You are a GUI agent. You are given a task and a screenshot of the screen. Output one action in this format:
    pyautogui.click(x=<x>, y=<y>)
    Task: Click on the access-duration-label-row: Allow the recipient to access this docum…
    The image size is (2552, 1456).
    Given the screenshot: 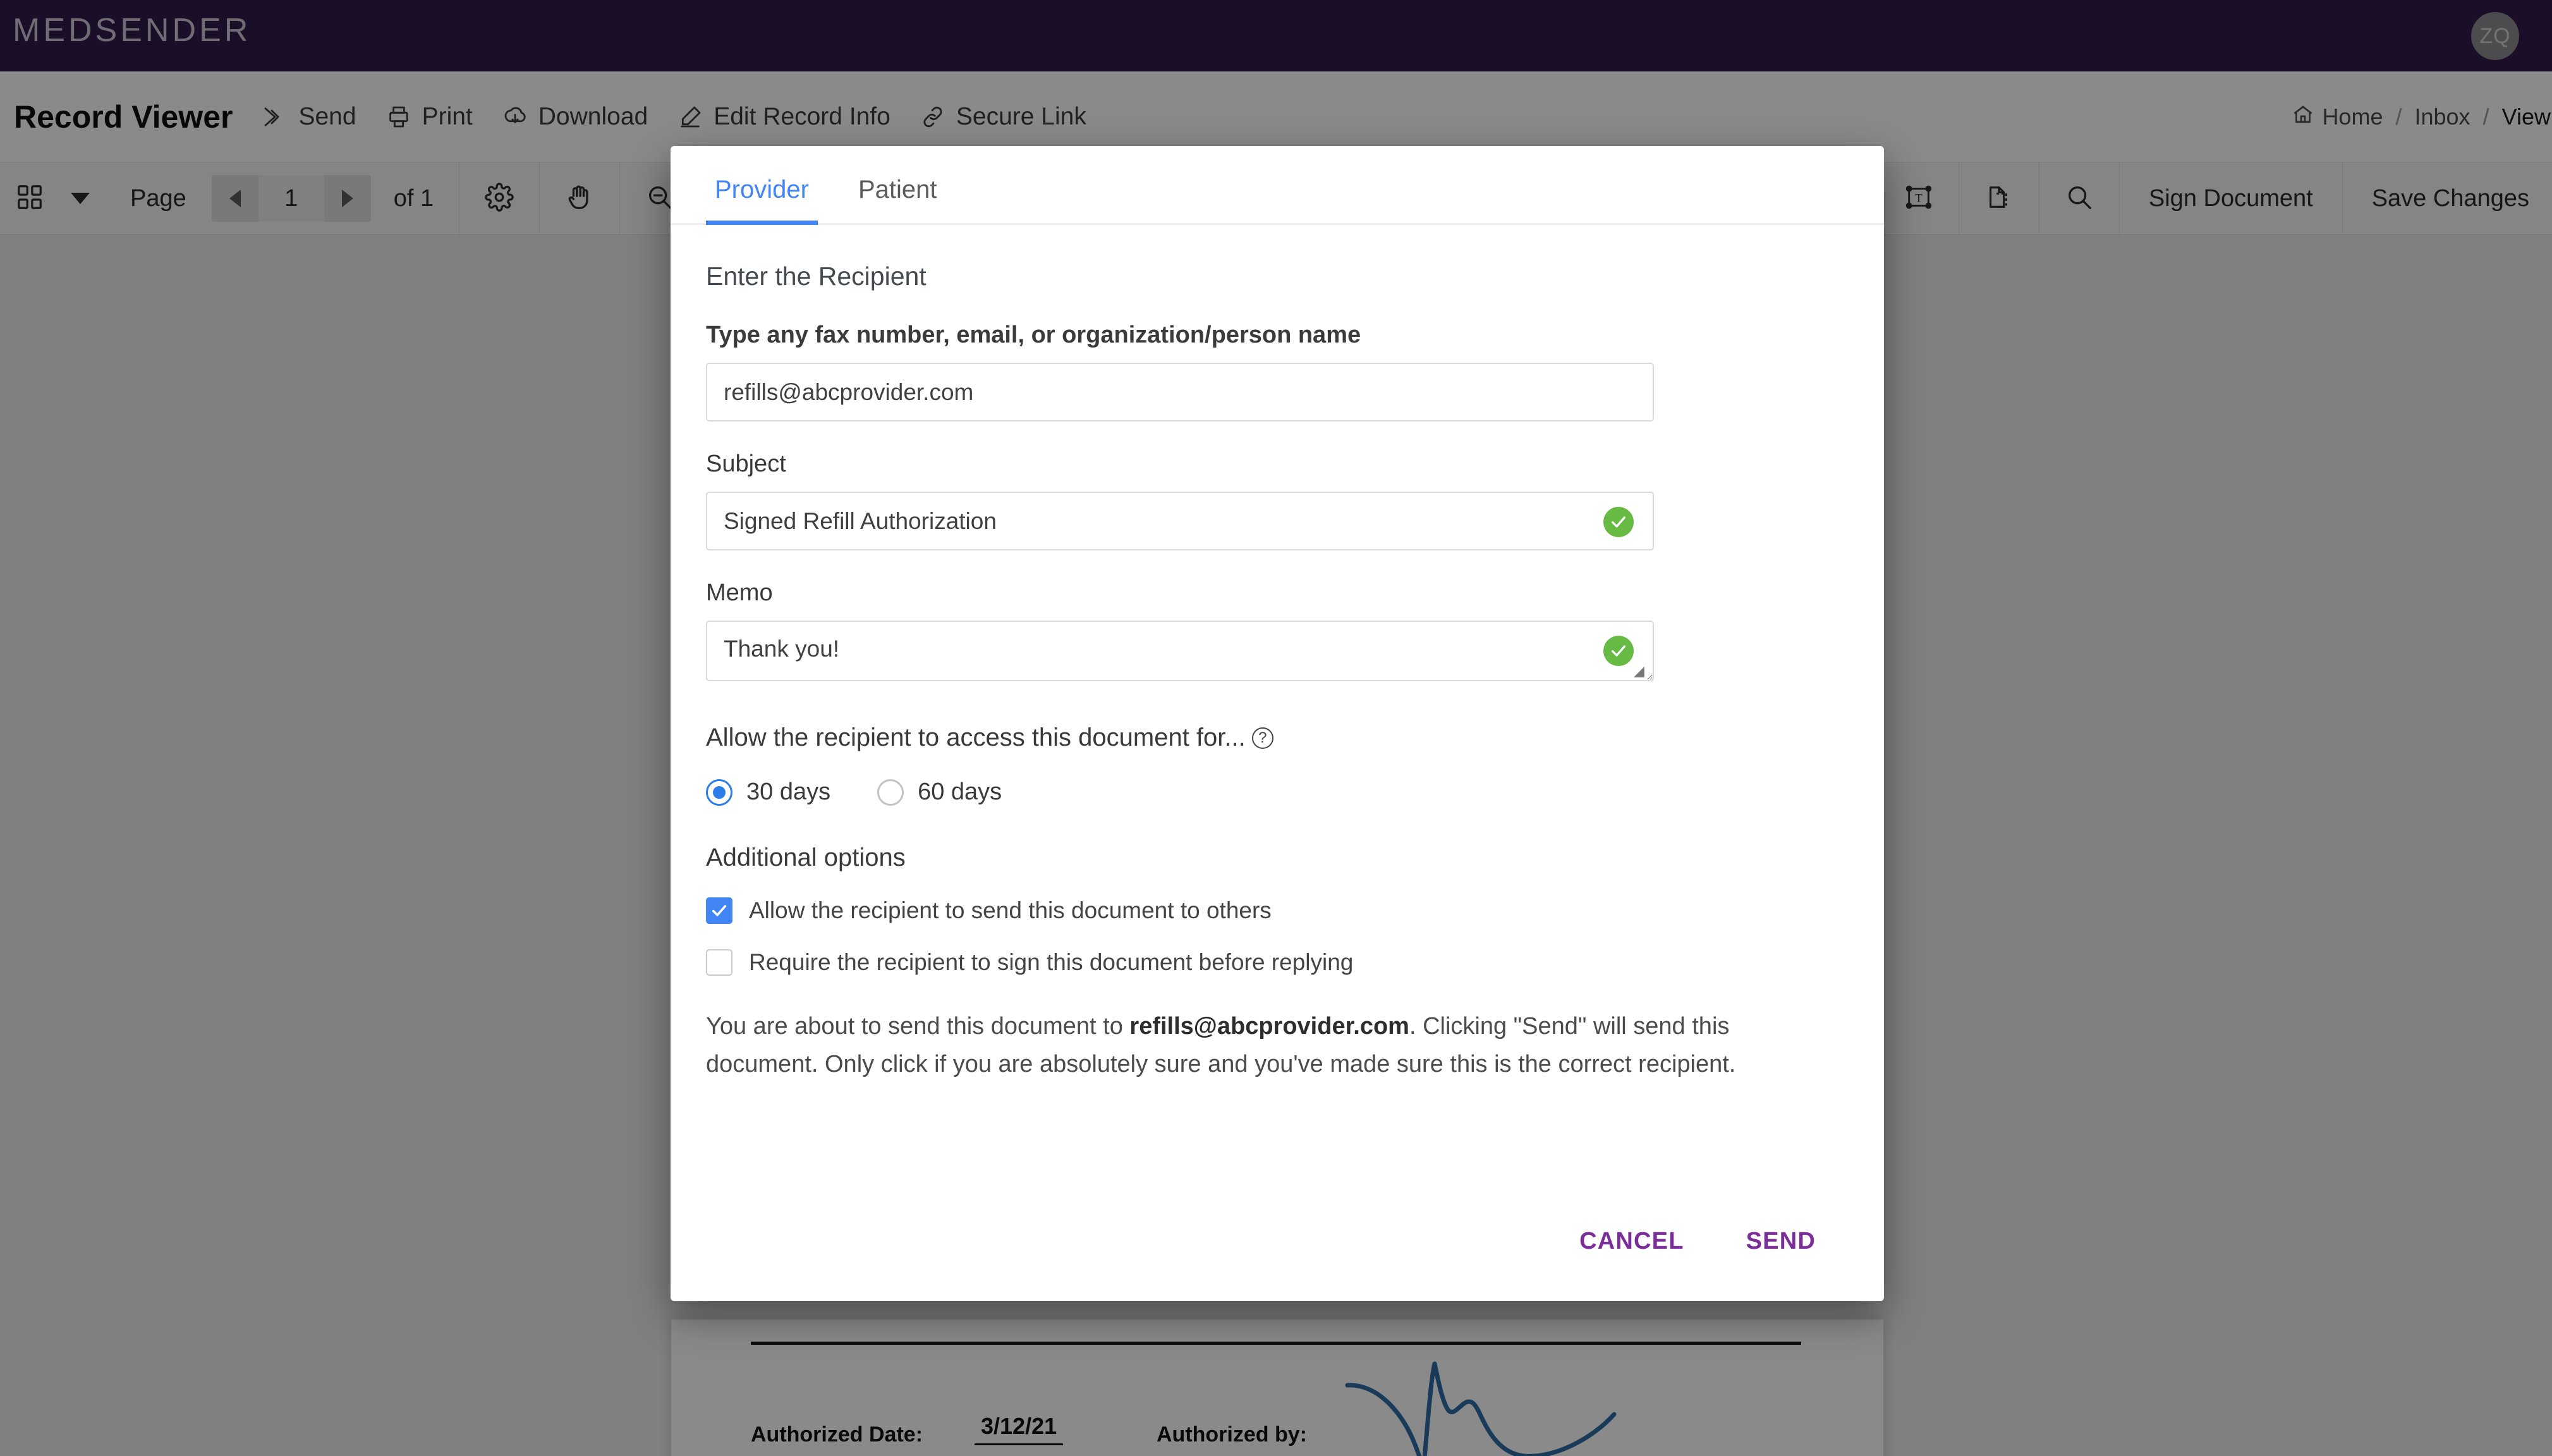 What is the action you would take?
    pyautogui.click(x=1277, y=738)
    